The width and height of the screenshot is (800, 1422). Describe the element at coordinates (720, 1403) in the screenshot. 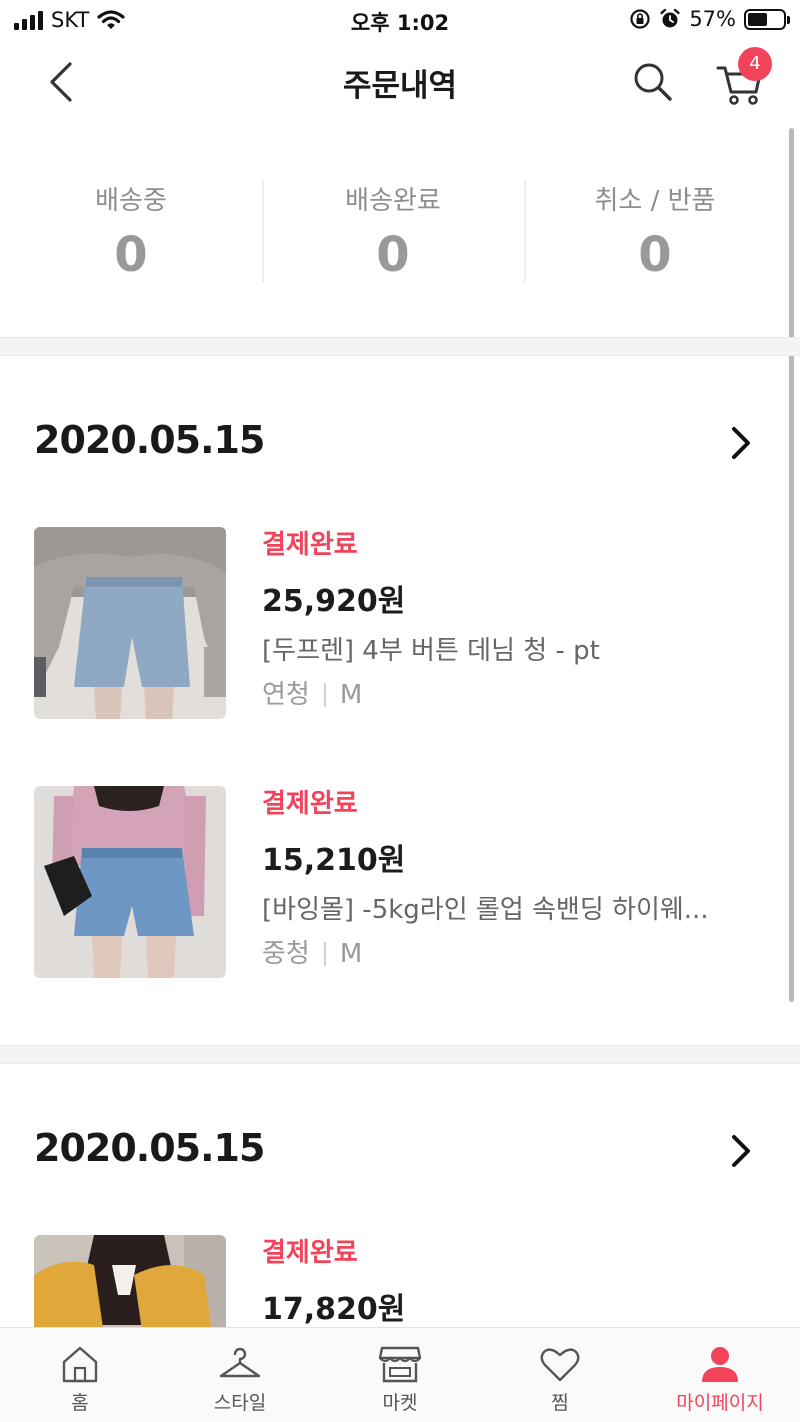

I see `tab-label: 마이페이지` at that location.